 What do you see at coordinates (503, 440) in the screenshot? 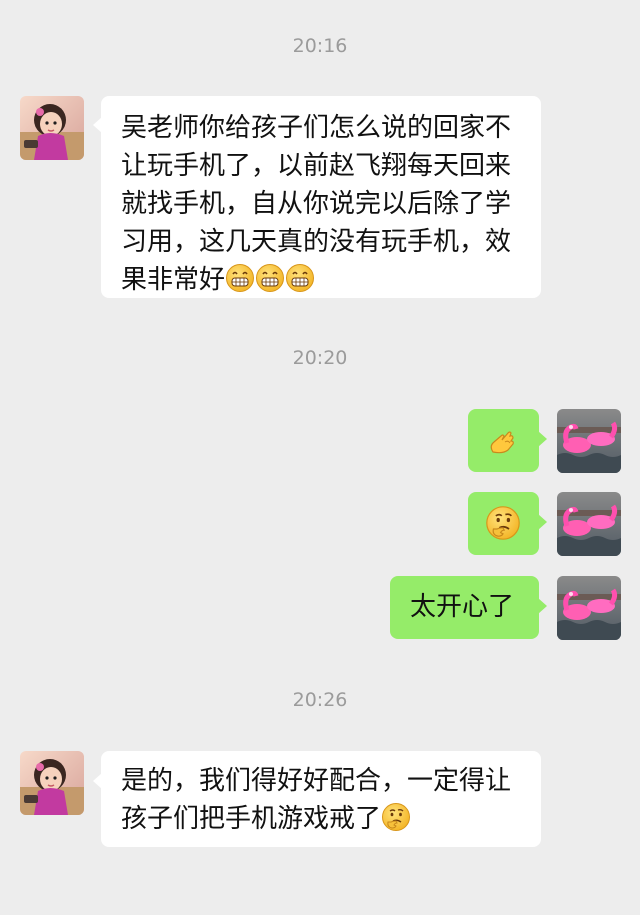
I see `ok-hand-icon` at bounding box center [503, 440].